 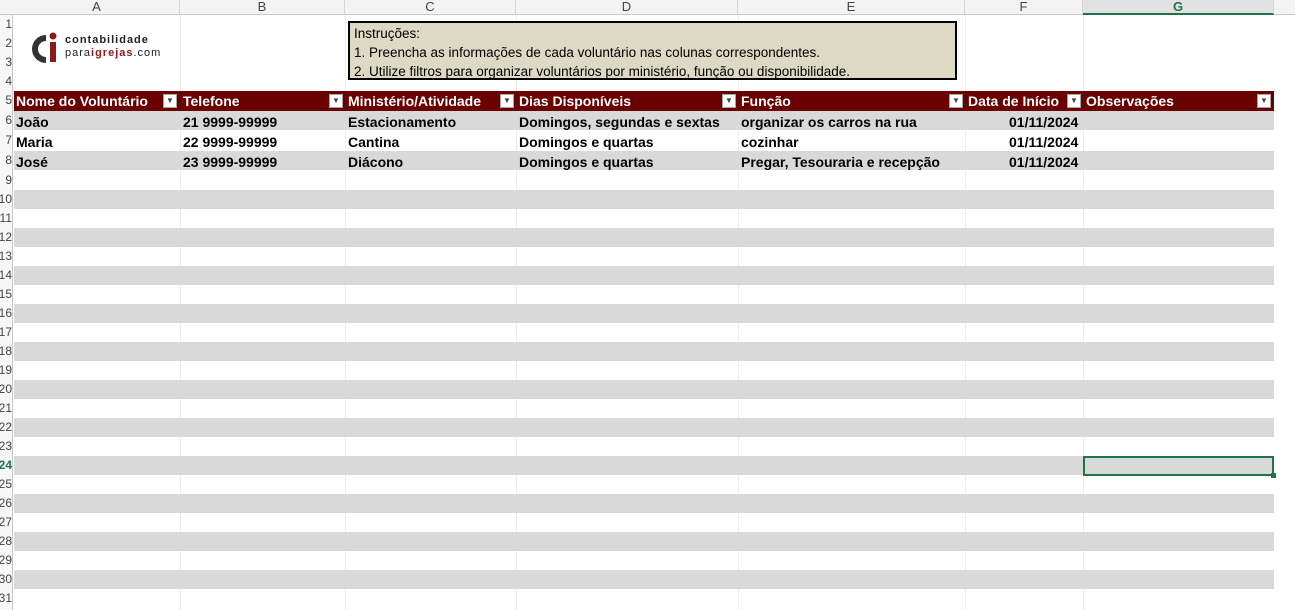 What do you see at coordinates (375, 162) in the screenshot?
I see `cell-ministerio: Diácono` at bounding box center [375, 162].